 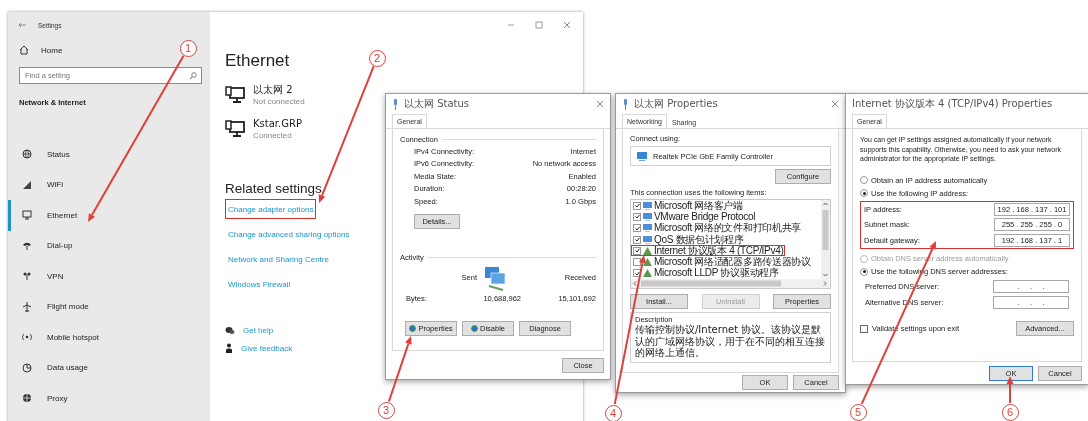 I want to click on home-nav-item: Home, so click(x=37, y=50).